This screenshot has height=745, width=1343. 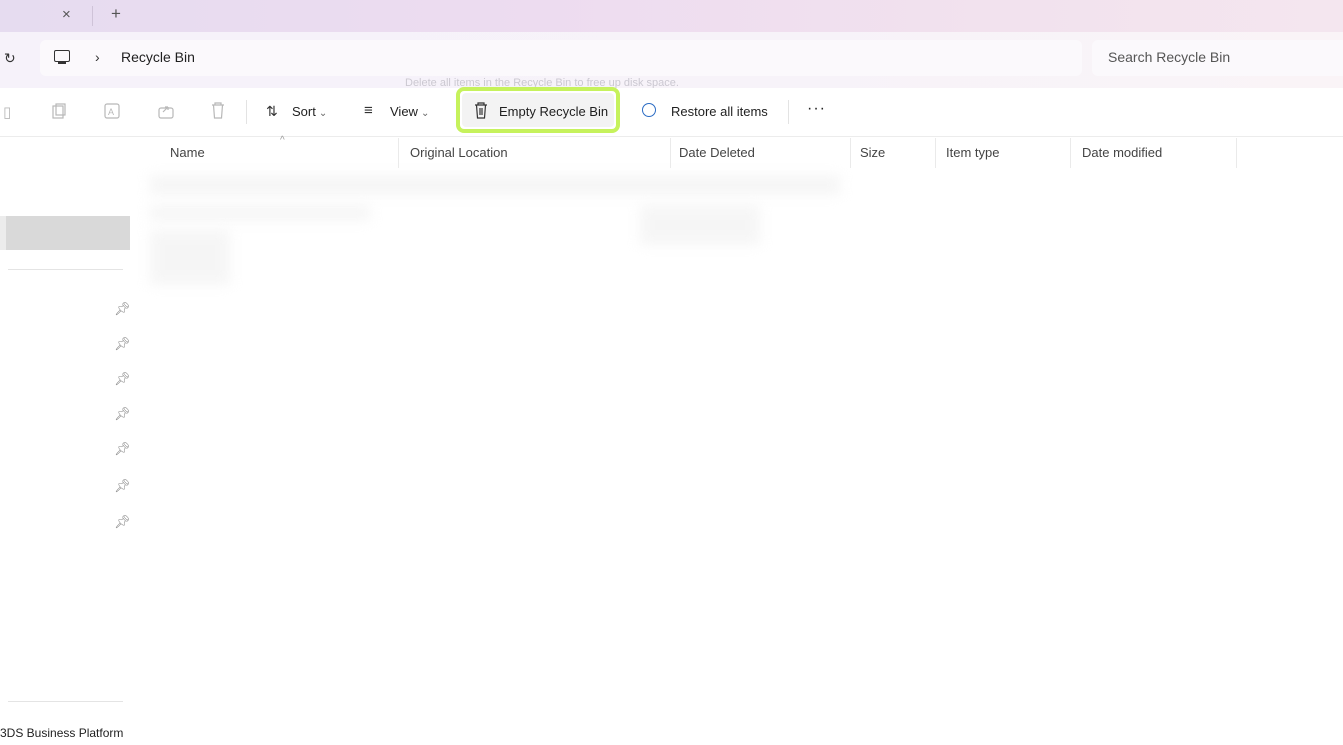 I want to click on rename-icon: A, so click(x=112, y=111).